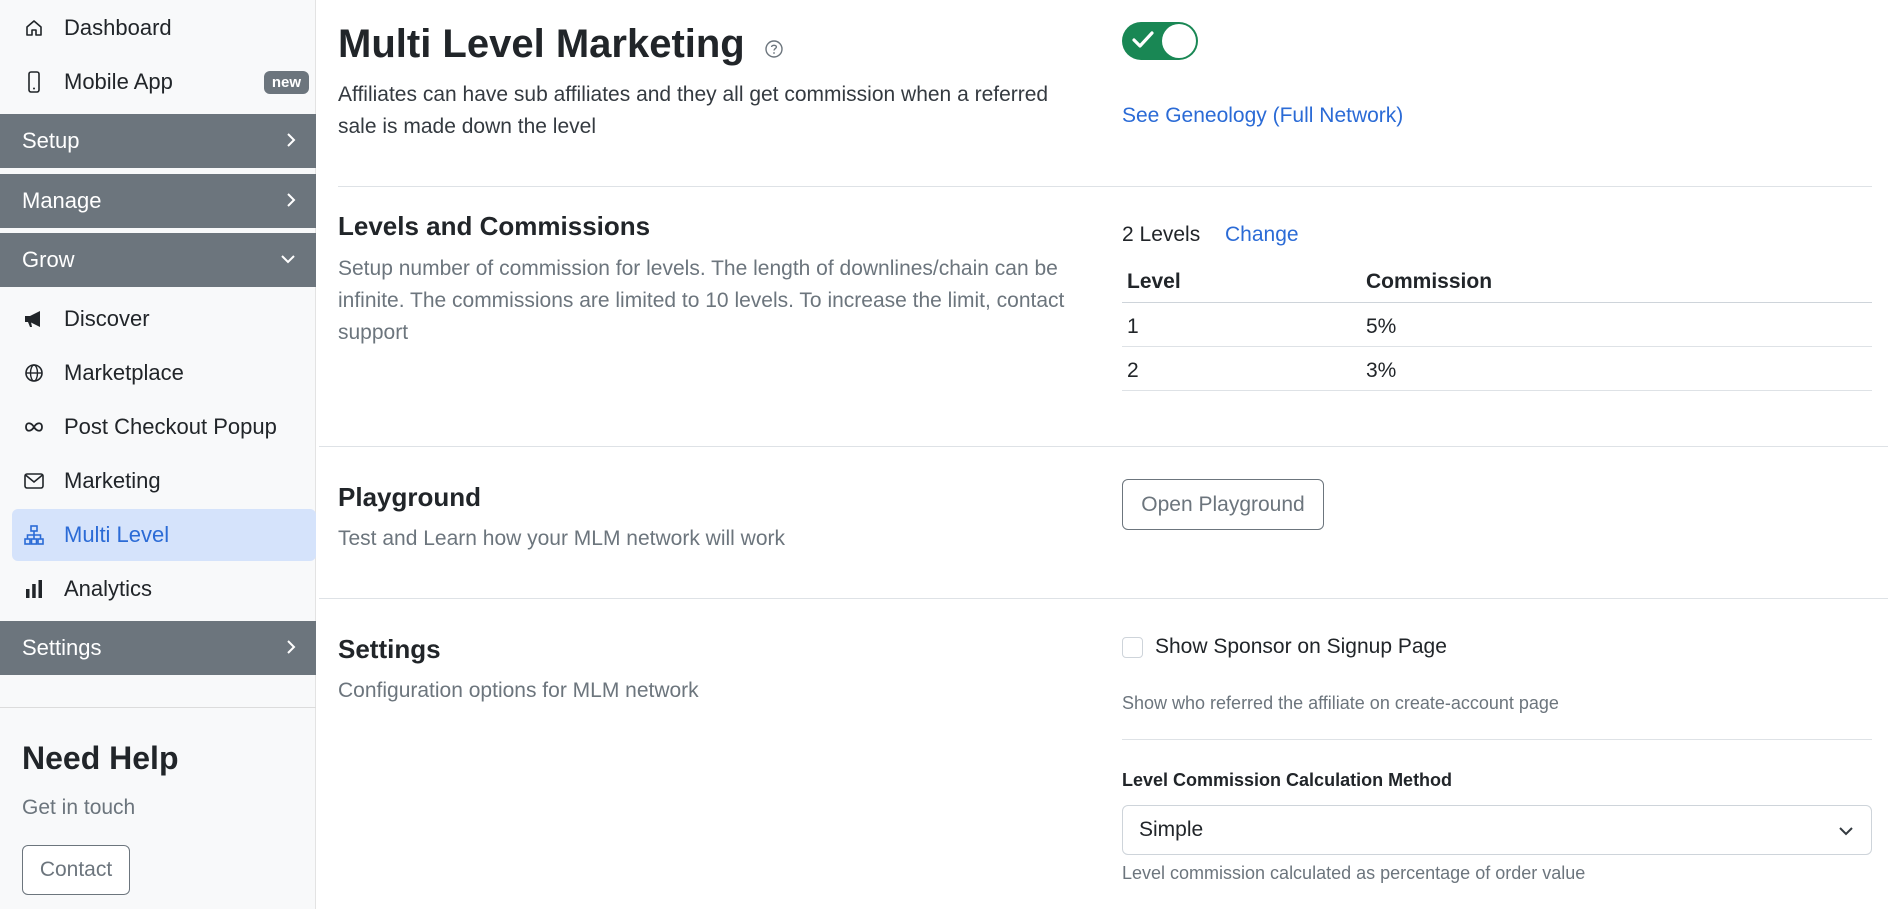 The width and height of the screenshot is (1888, 909). What do you see at coordinates (112, 480) in the screenshot?
I see `sidebar-item-label: Marketing` at bounding box center [112, 480].